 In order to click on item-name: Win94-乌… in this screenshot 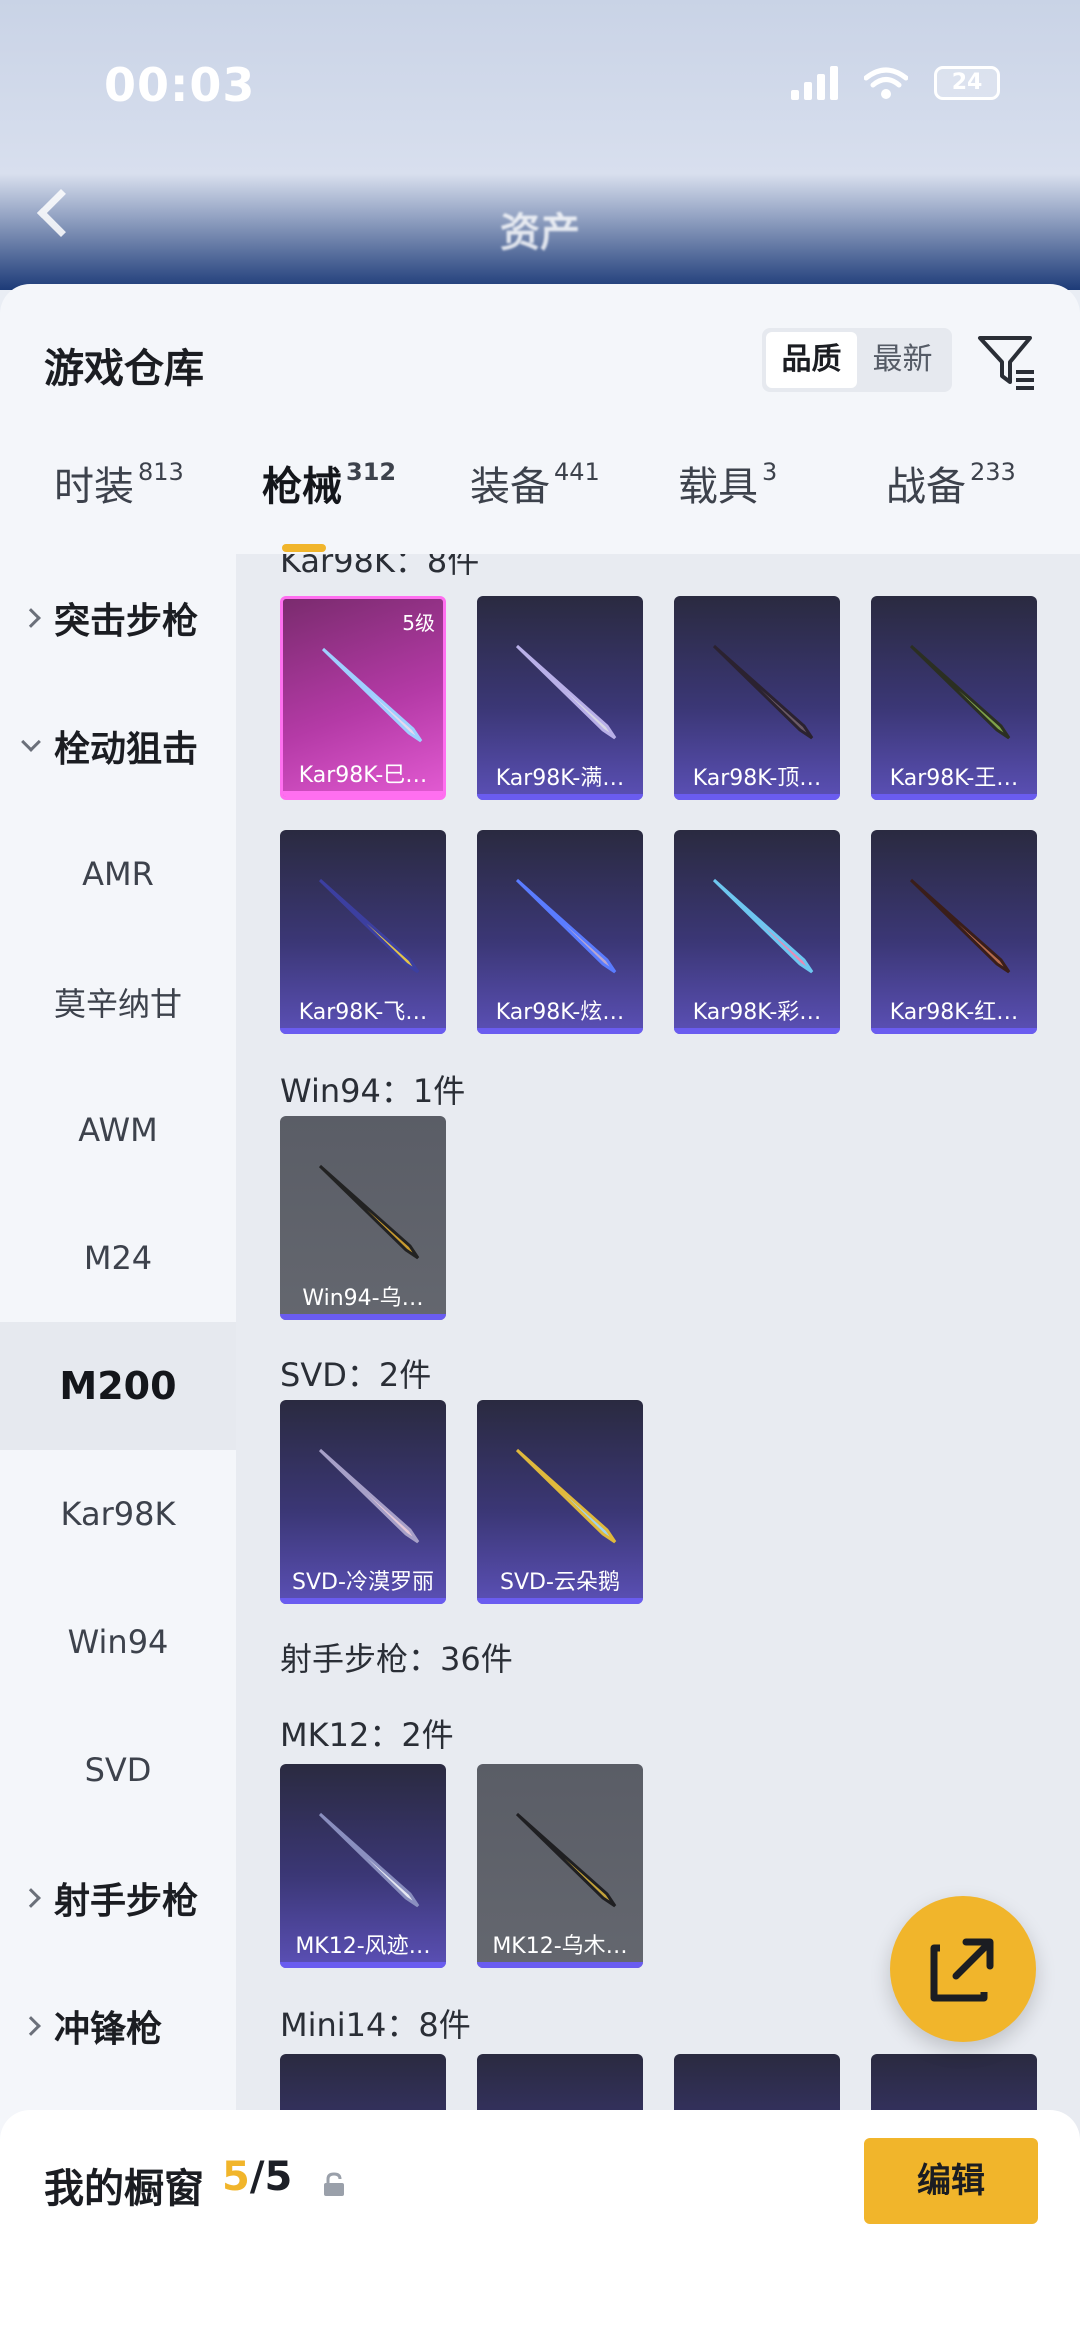, I will do `click(363, 1298)`.